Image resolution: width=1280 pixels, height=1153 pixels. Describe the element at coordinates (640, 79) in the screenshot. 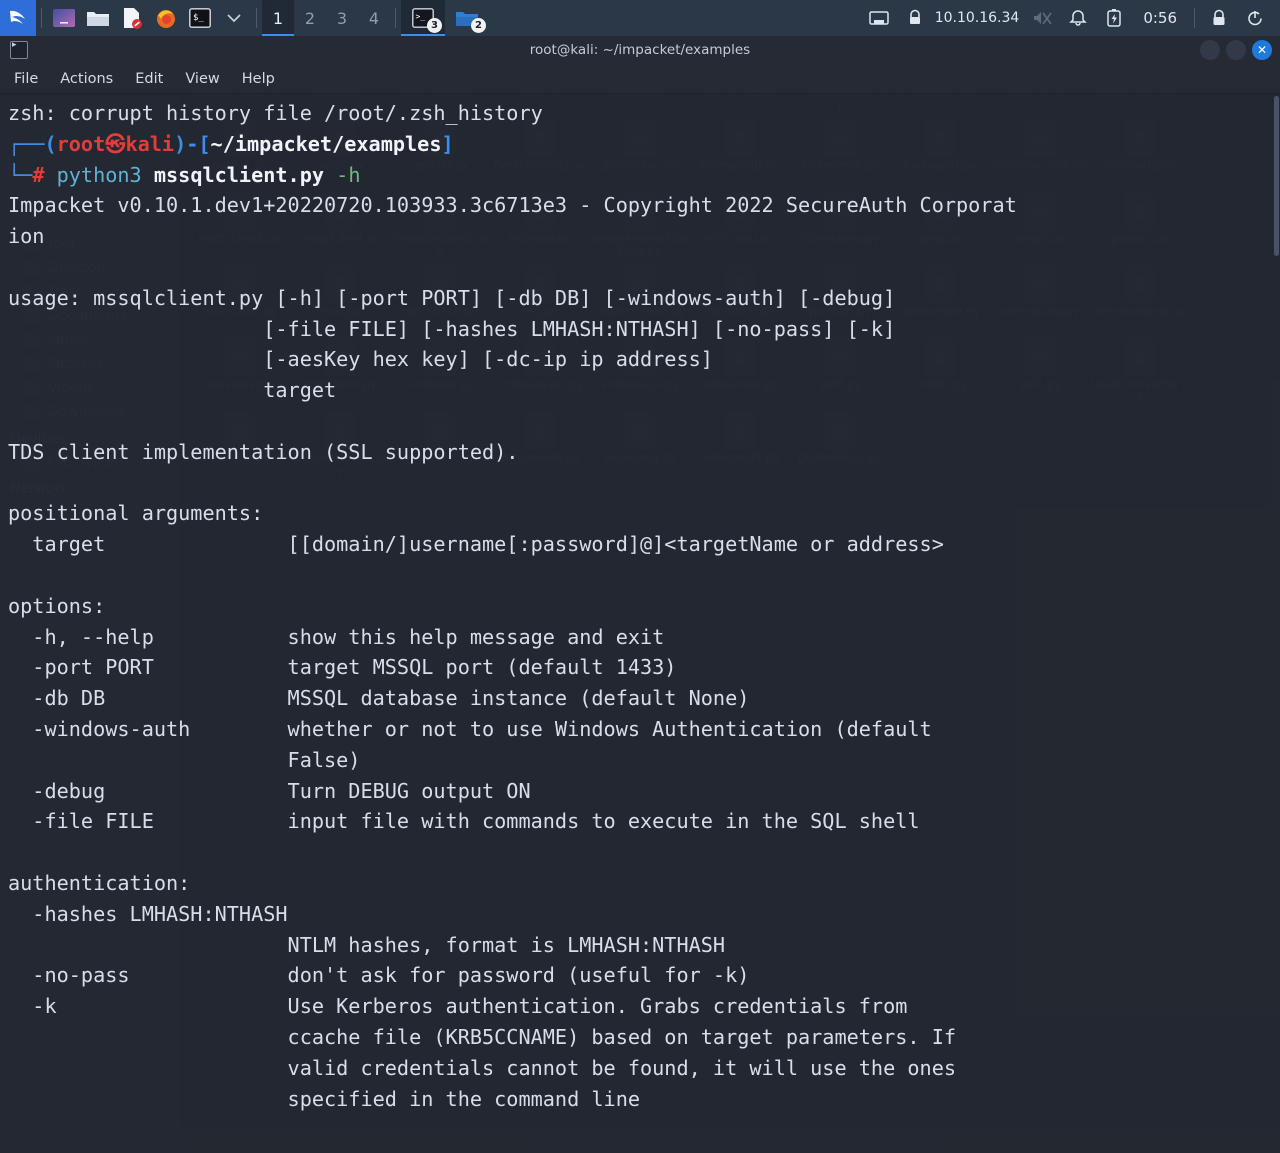

I see `window-menubar: File Actions Edit View Help` at that location.